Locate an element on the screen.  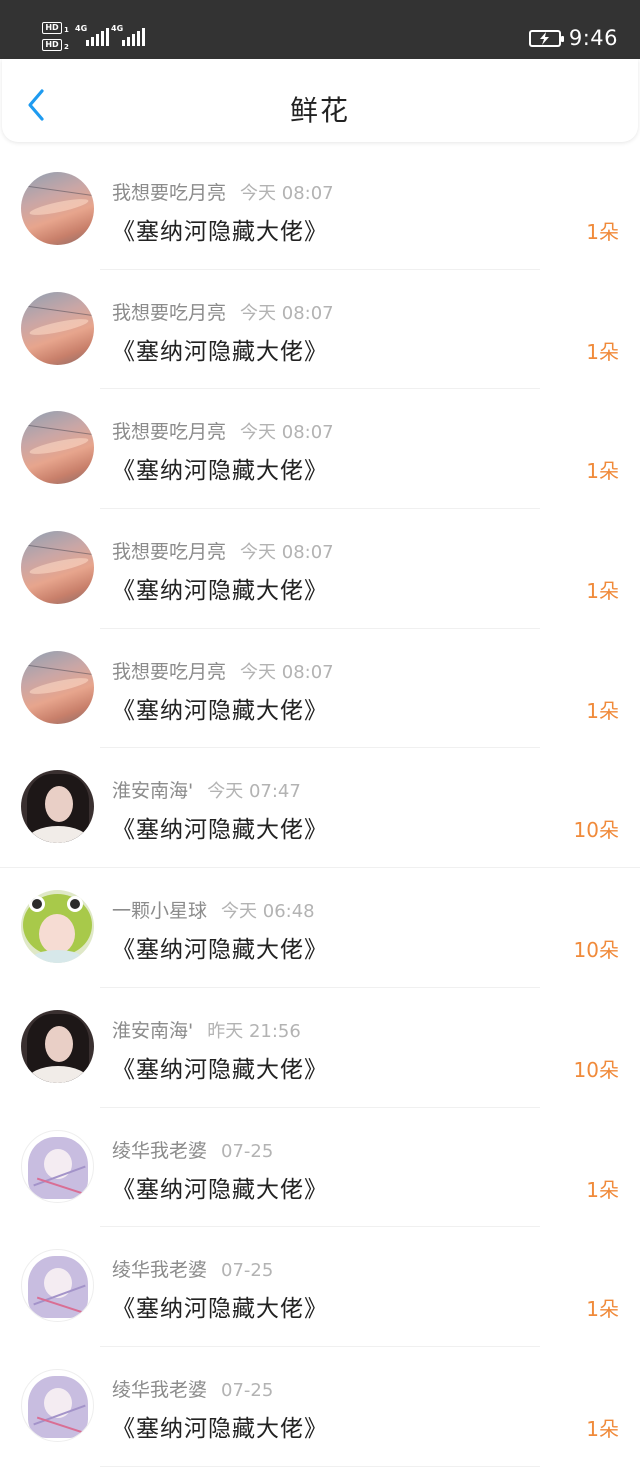
list-item: 淮安南海' 今天 07:47 《塞纳河隐藏大佬》 10朵 is located at coordinates (320, 808).